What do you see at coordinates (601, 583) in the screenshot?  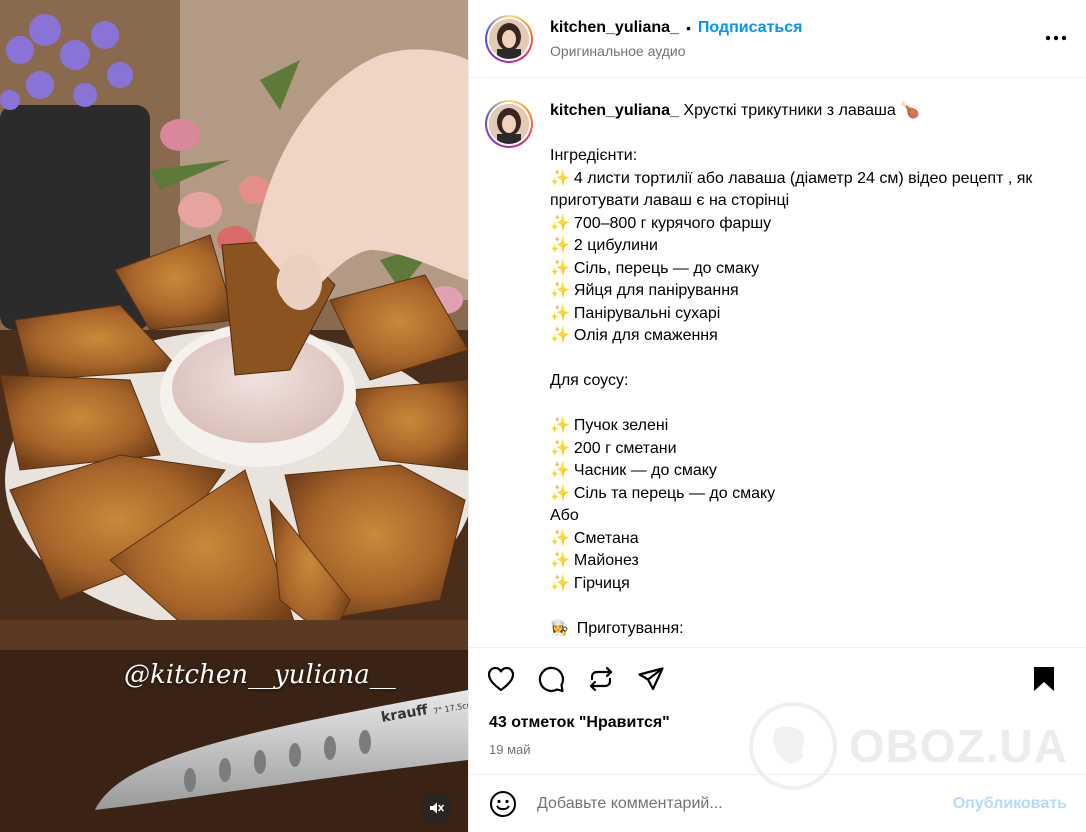 I see `caption-line-text: Гірчиця` at bounding box center [601, 583].